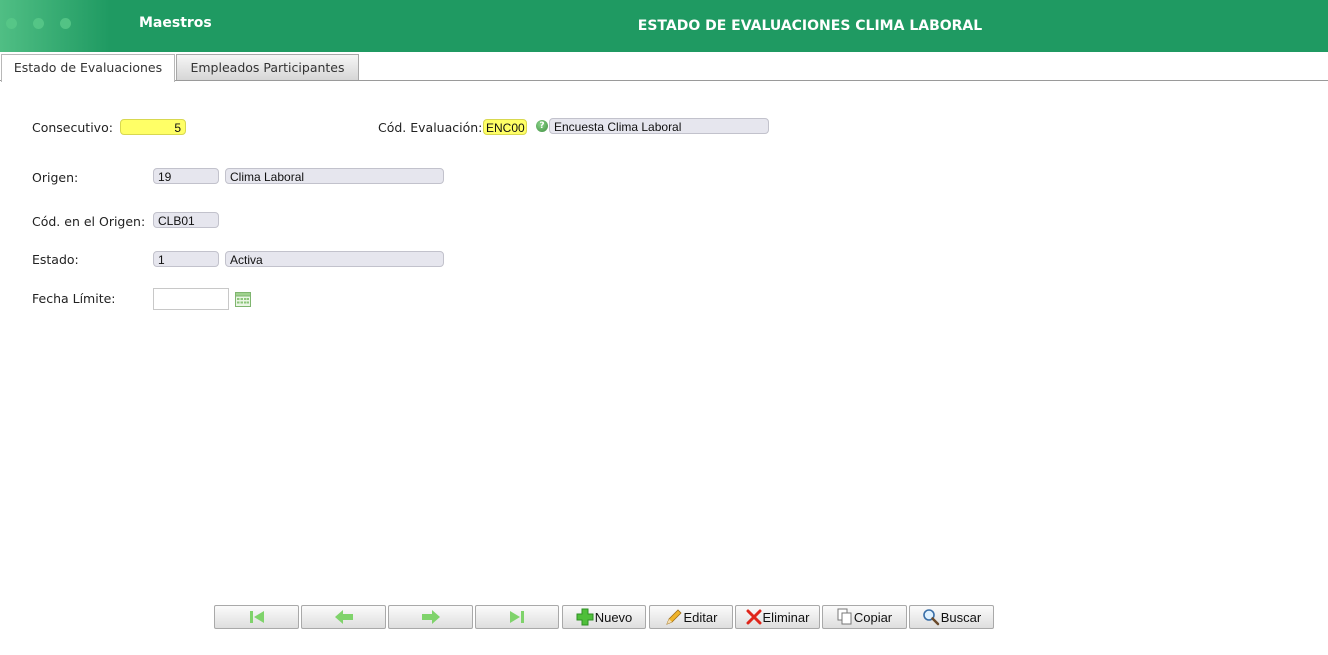 The width and height of the screenshot is (1328, 655). Describe the element at coordinates (659, 126) in the screenshot. I see `evaluacion-description-field: Encuesta Clima Laboral` at that location.